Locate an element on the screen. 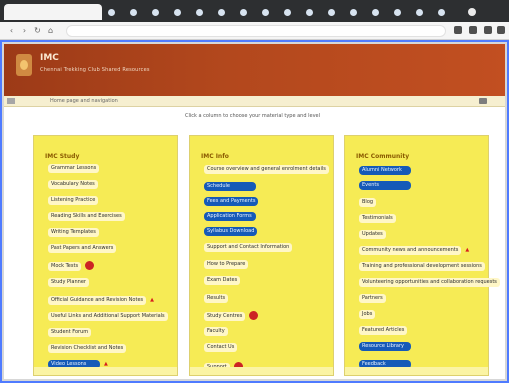  study-item: Listening Practice is located at coordinates (73, 200).